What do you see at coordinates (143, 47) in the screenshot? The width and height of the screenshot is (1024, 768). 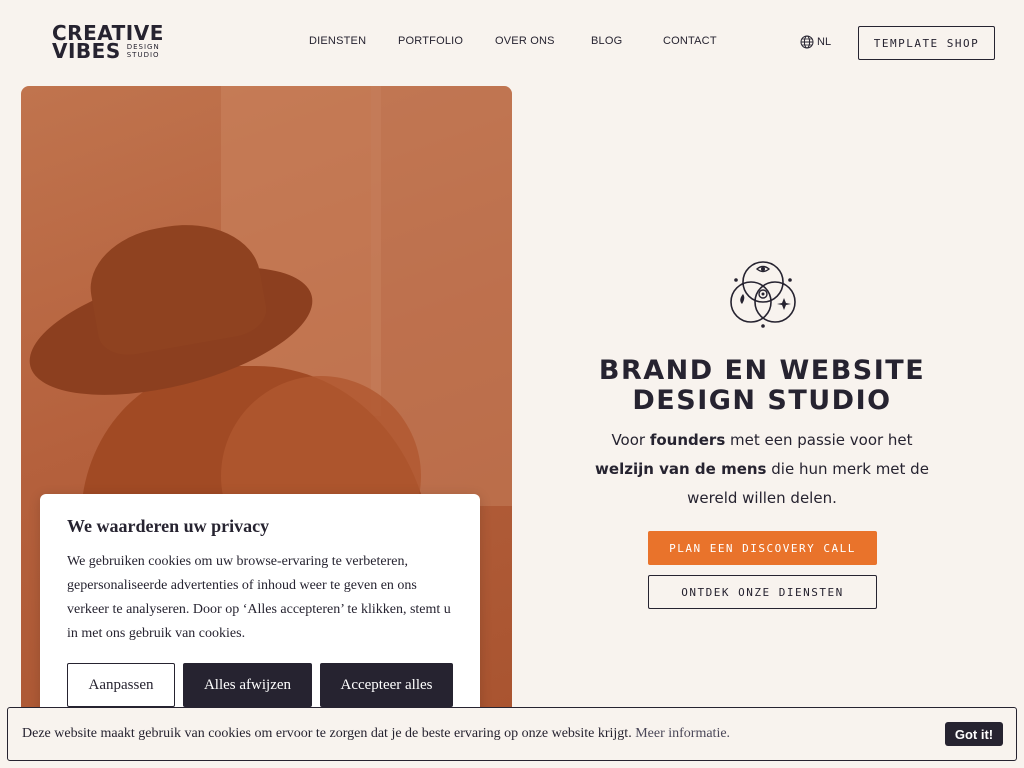 I see `logo-tag-design: DESIGN` at bounding box center [143, 47].